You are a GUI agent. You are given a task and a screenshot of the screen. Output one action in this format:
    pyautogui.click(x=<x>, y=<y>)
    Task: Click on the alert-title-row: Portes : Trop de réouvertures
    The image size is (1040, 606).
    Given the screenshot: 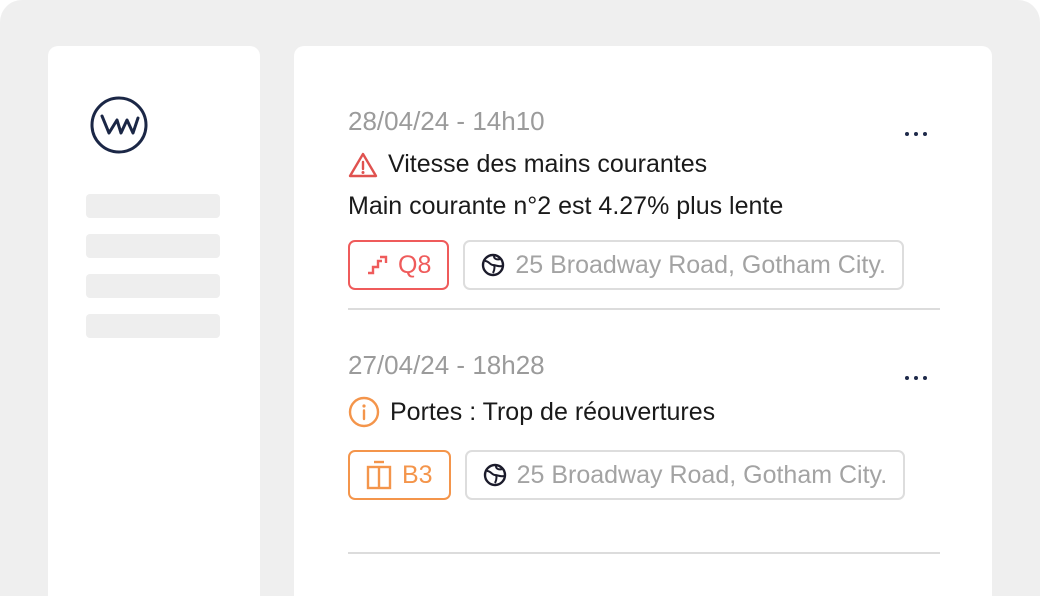 What is the action you would take?
    pyautogui.click(x=531, y=412)
    